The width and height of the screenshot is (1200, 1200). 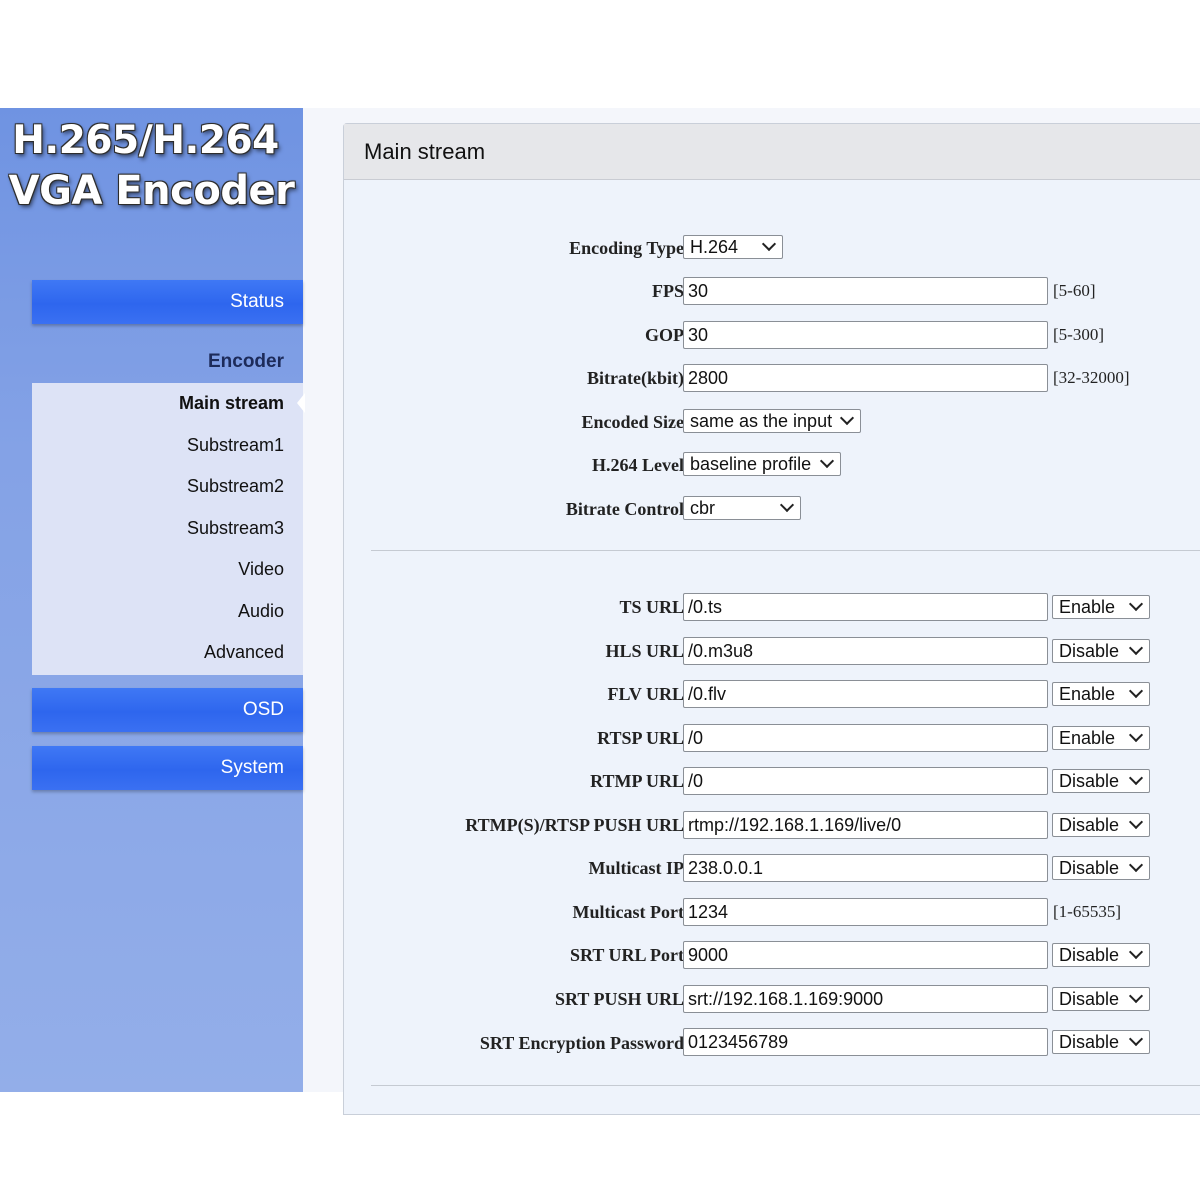 I want to click on nav-encoder-header: Encoder, so click(x=167, y=362).